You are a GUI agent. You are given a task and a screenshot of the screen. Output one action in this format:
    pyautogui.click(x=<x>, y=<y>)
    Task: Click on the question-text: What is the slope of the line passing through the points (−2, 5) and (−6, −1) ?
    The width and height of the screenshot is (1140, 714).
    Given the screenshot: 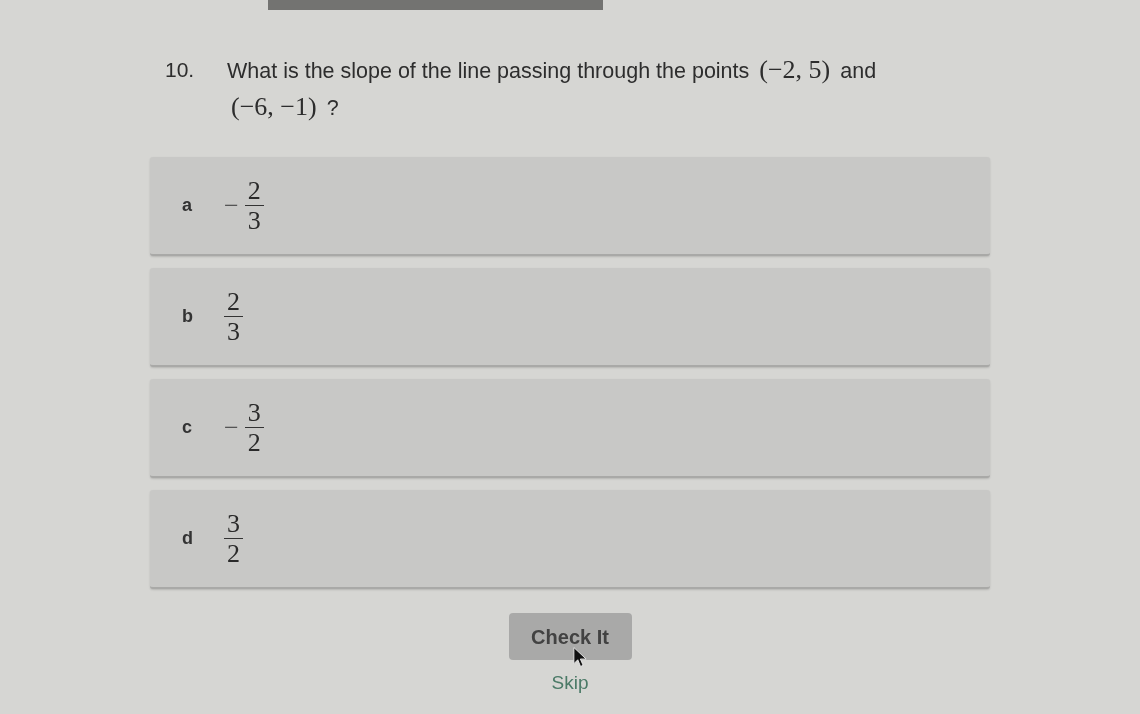 What is the action you would take?
    pyautogui.click(x=552, y=88)
    